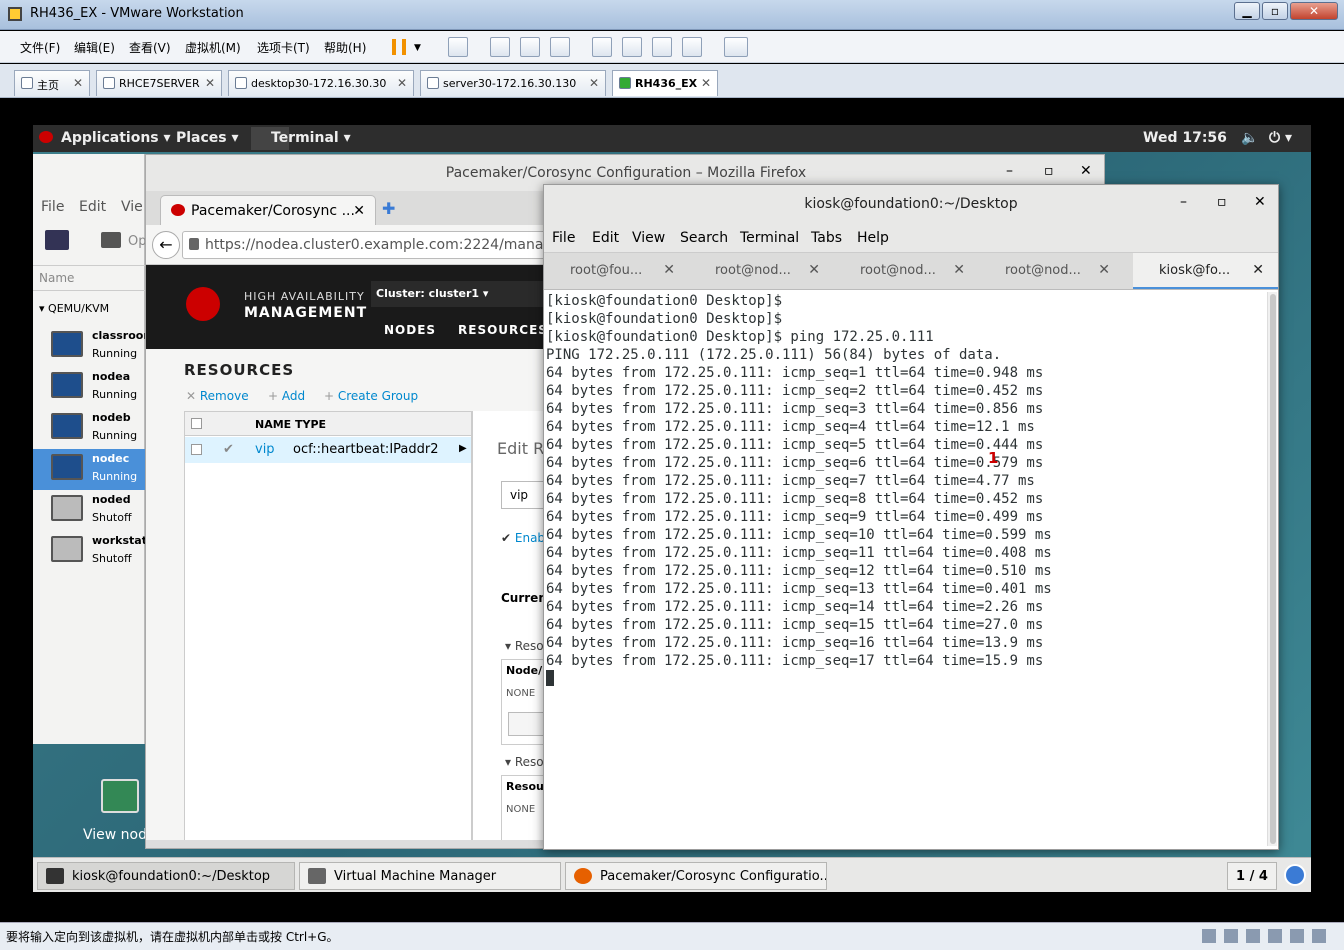 The height and width of the screenshot is (950, 1344). I want to click on fullscreen-icon, so click(662, 47).